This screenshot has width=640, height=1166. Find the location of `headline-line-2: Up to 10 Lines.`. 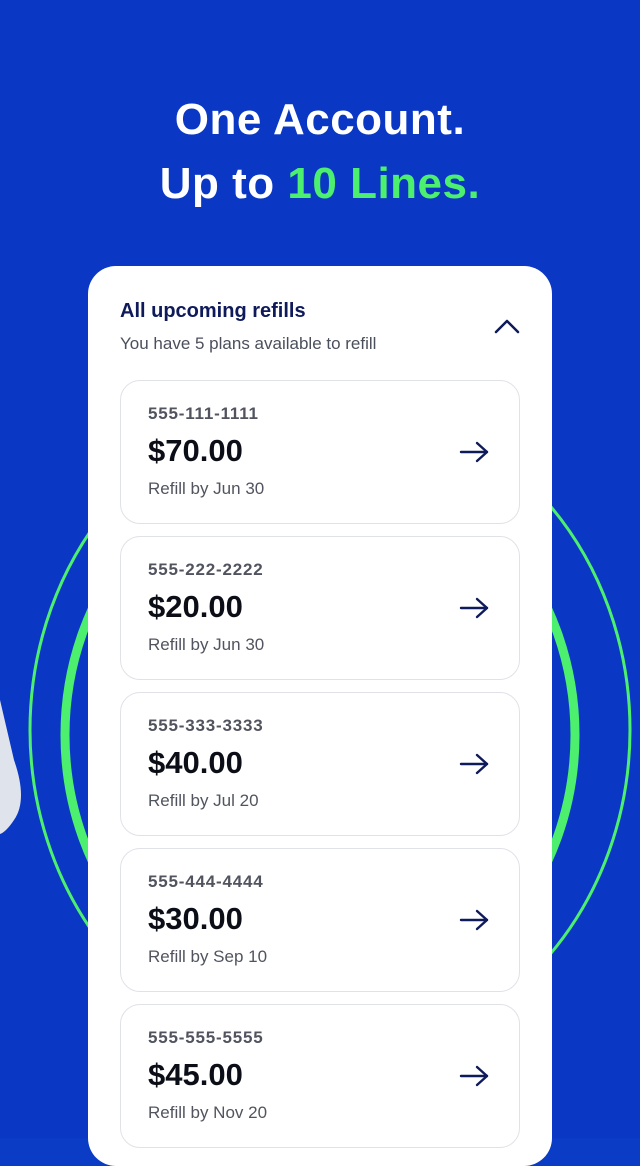

headline-line-2: Up to 10 Lines. is located at coordinates (320, 184).